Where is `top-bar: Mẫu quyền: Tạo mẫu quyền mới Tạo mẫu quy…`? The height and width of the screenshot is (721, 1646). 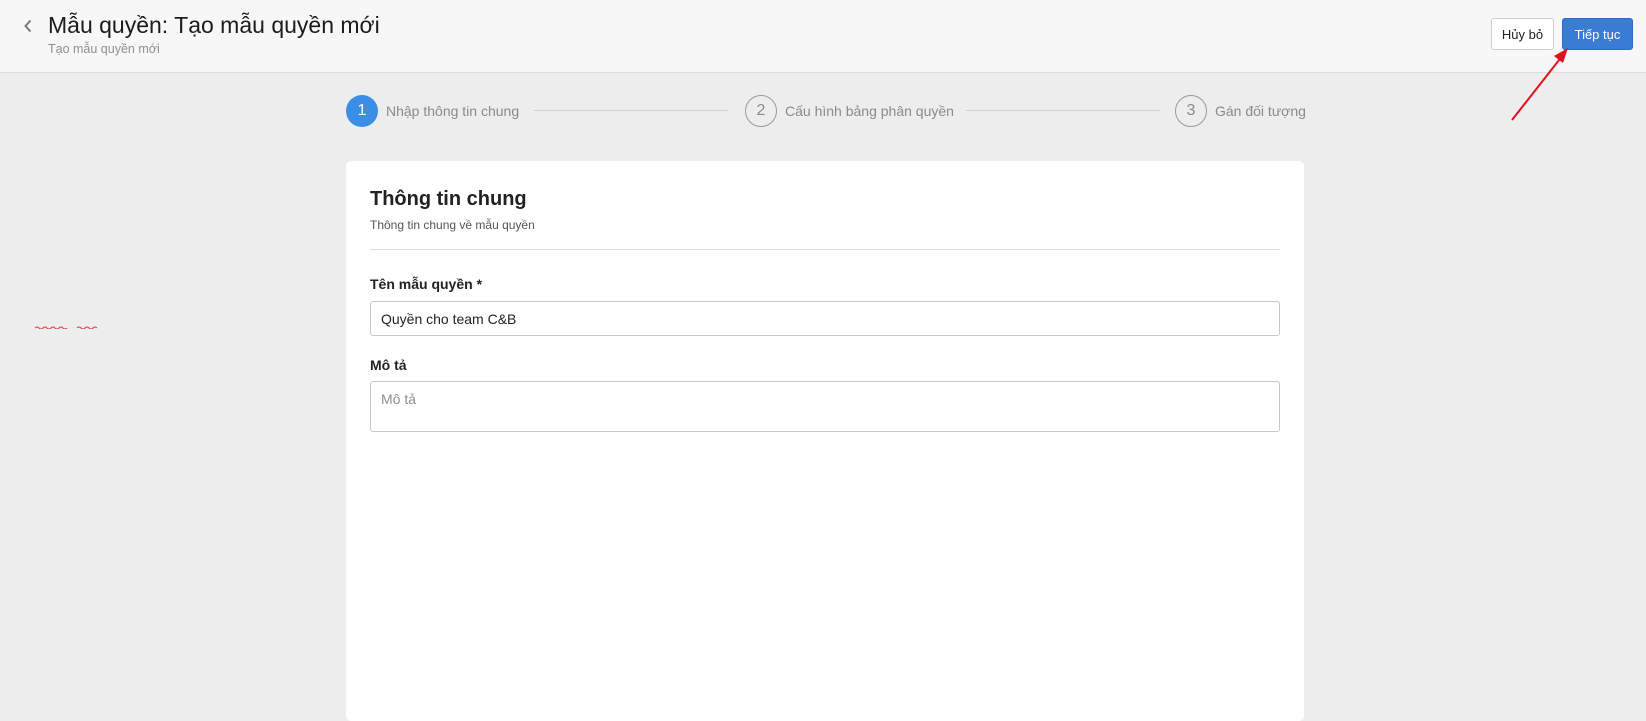 top-bar: Mẫu quyền: Tạo mẫu quyền mới Tạo mẫu quy… is located at coordinates (823, 36).